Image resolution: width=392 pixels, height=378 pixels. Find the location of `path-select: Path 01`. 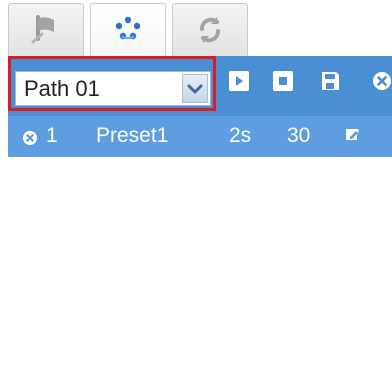

path-select: Path 01 is located at coordinates (113, 88).